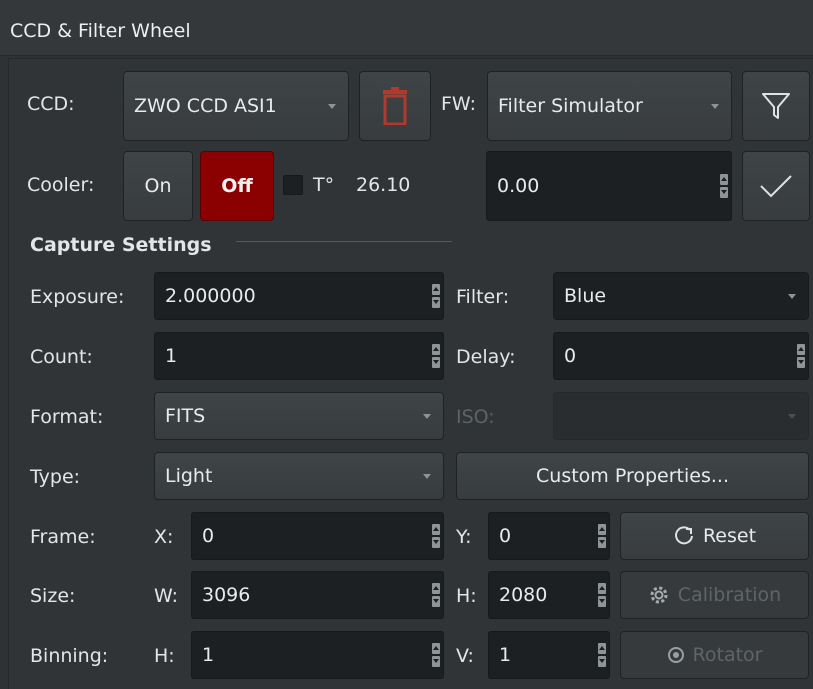 The image size is (813, 689). Describe the element at coordinates (226, 595) in the screenshot. I see `size-w-value: 3096` at that location.